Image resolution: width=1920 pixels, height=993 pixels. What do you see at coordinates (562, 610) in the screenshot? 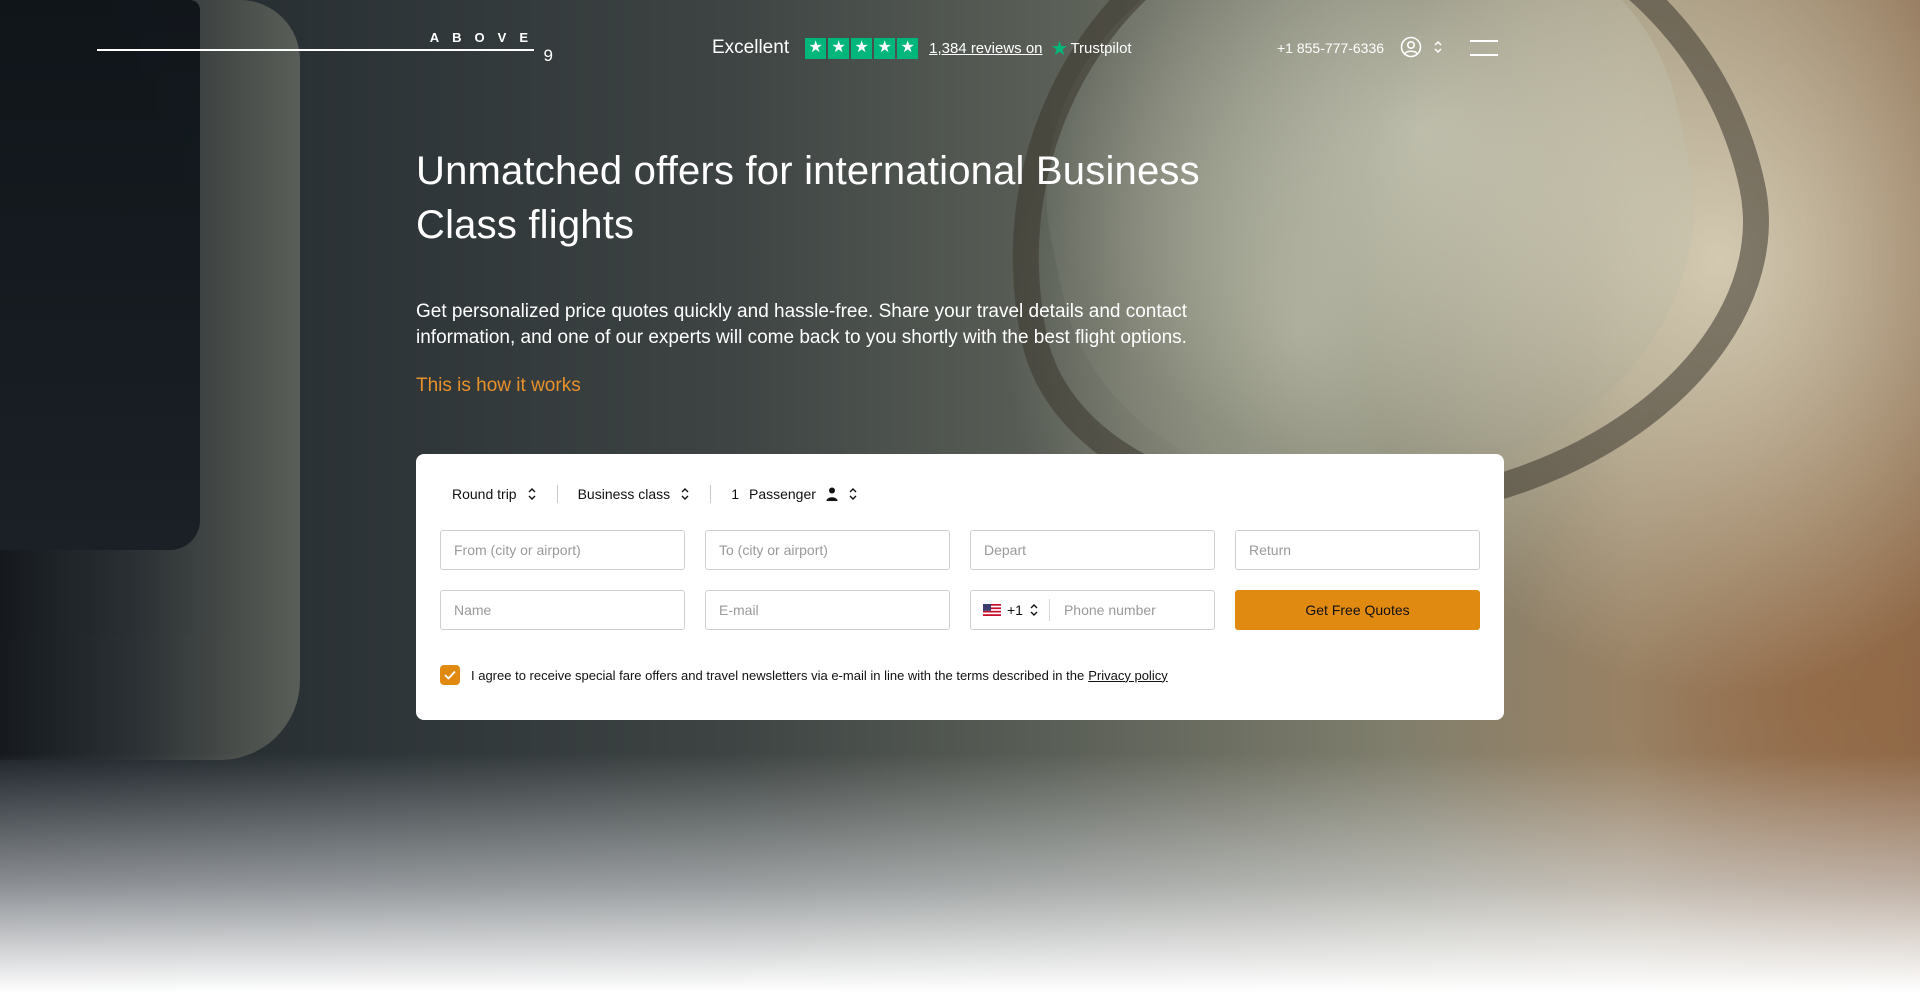
I see `name-input` at bounding box center [562, 610].